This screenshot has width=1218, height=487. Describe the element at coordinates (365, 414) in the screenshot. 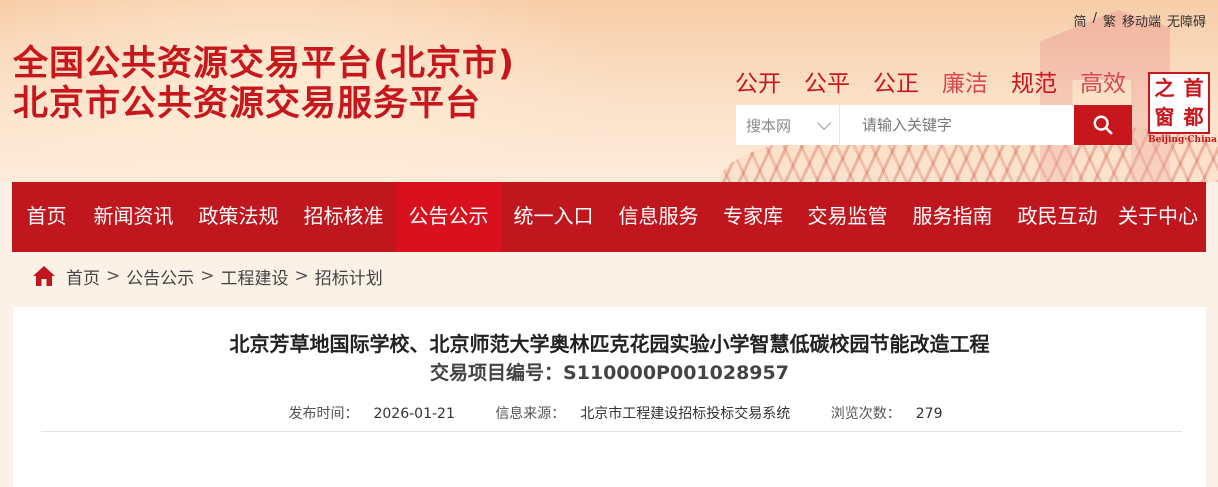

I see `publish-info: 发布时间： 2026-01-21` at that location.